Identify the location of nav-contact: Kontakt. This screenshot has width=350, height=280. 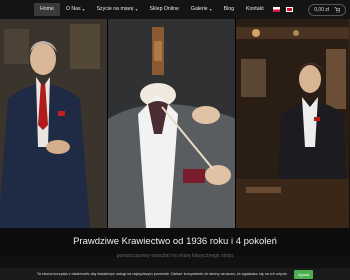
(255, 9).